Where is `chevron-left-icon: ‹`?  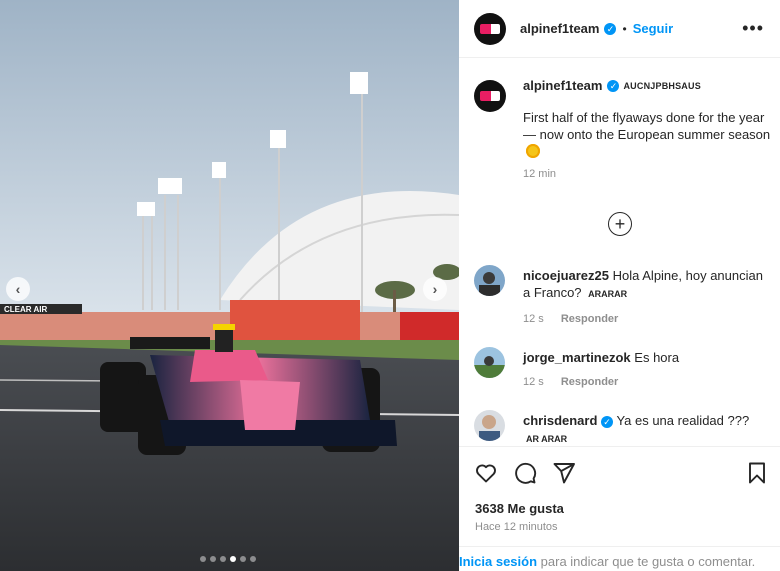
chevron-left-icon: ‹ is located at coordinates (18, 289).